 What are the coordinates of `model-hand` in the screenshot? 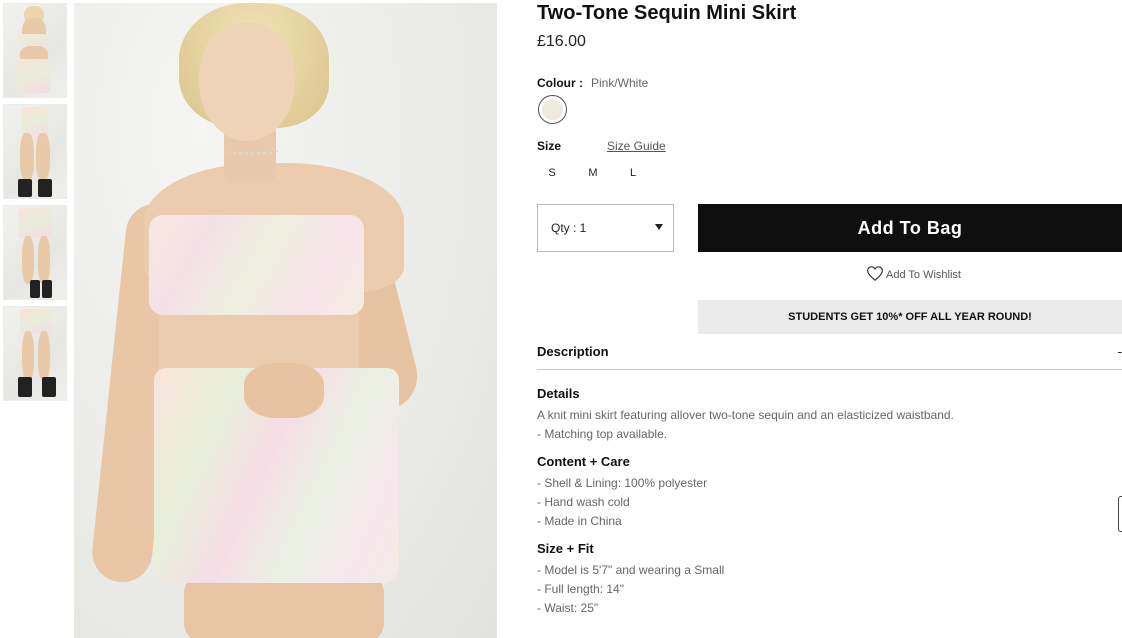 It's located at (284, 390).